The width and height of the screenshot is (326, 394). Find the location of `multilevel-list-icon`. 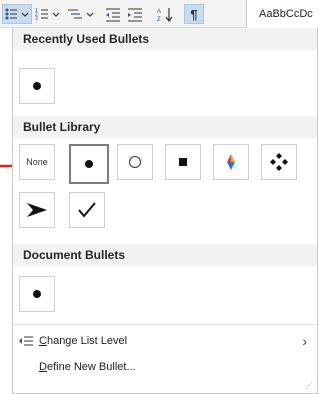

multilevel-list-icon is located at coordinates (81, 14).